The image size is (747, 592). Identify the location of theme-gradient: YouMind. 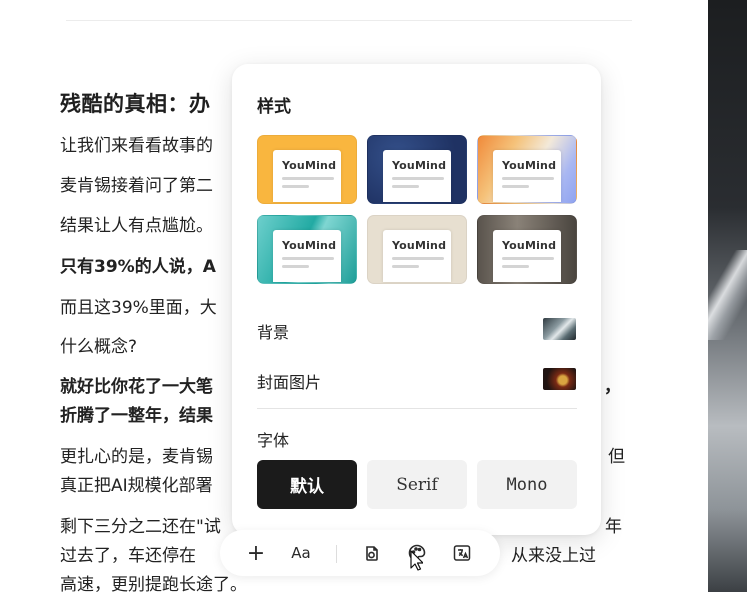
(527, 169).